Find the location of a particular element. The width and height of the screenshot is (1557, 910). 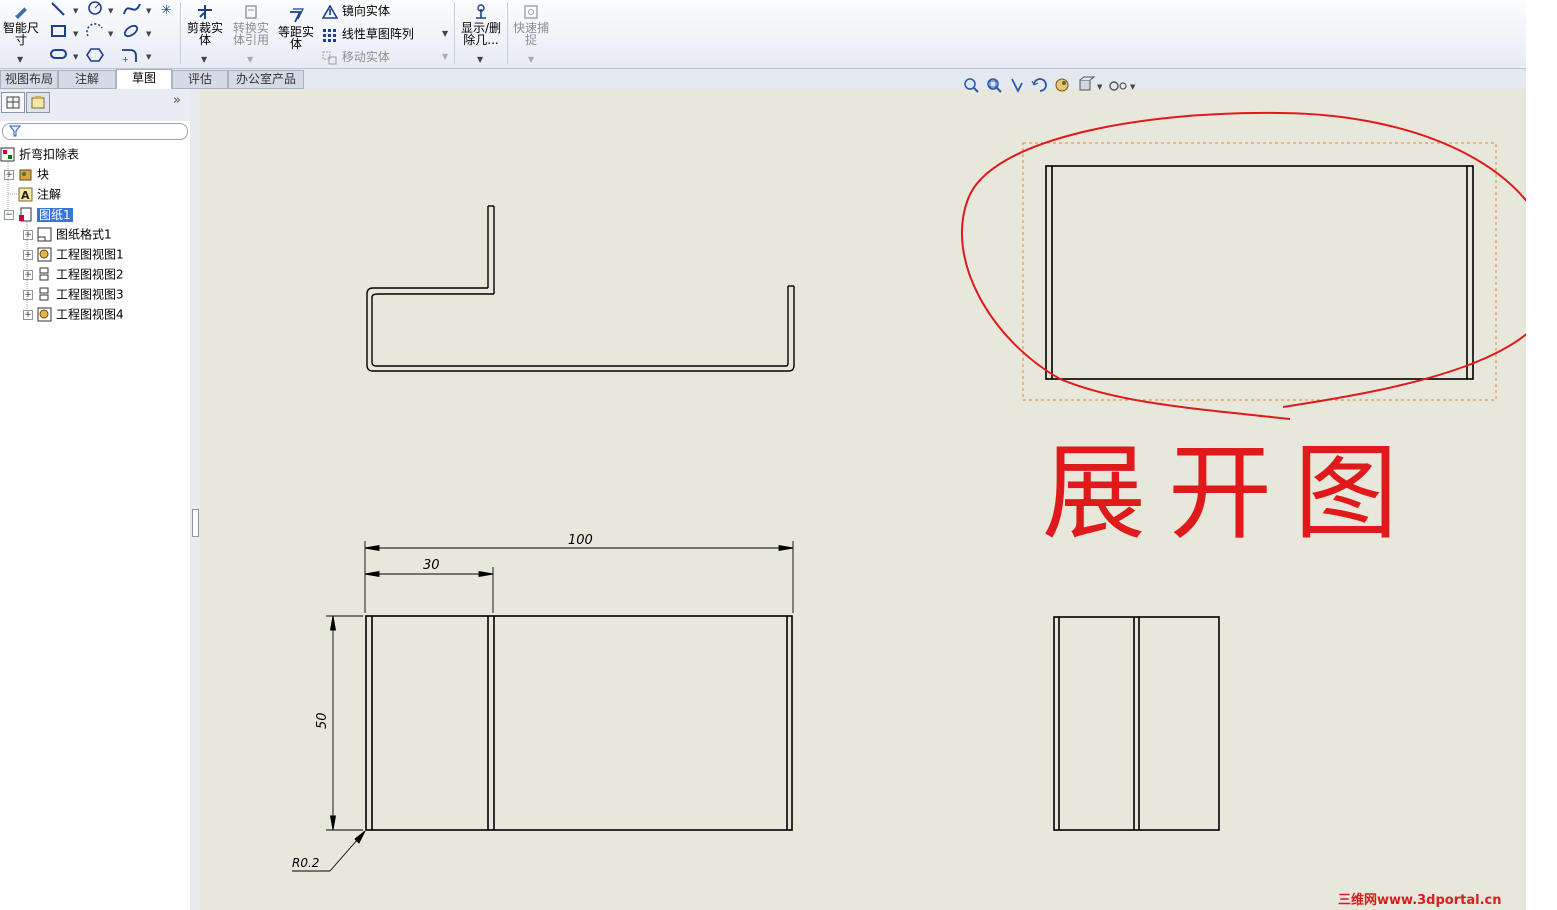

command-manager-tabs: 视图布局 注解 草图 评估 办公室产品 is located at coordinates (763, 79).